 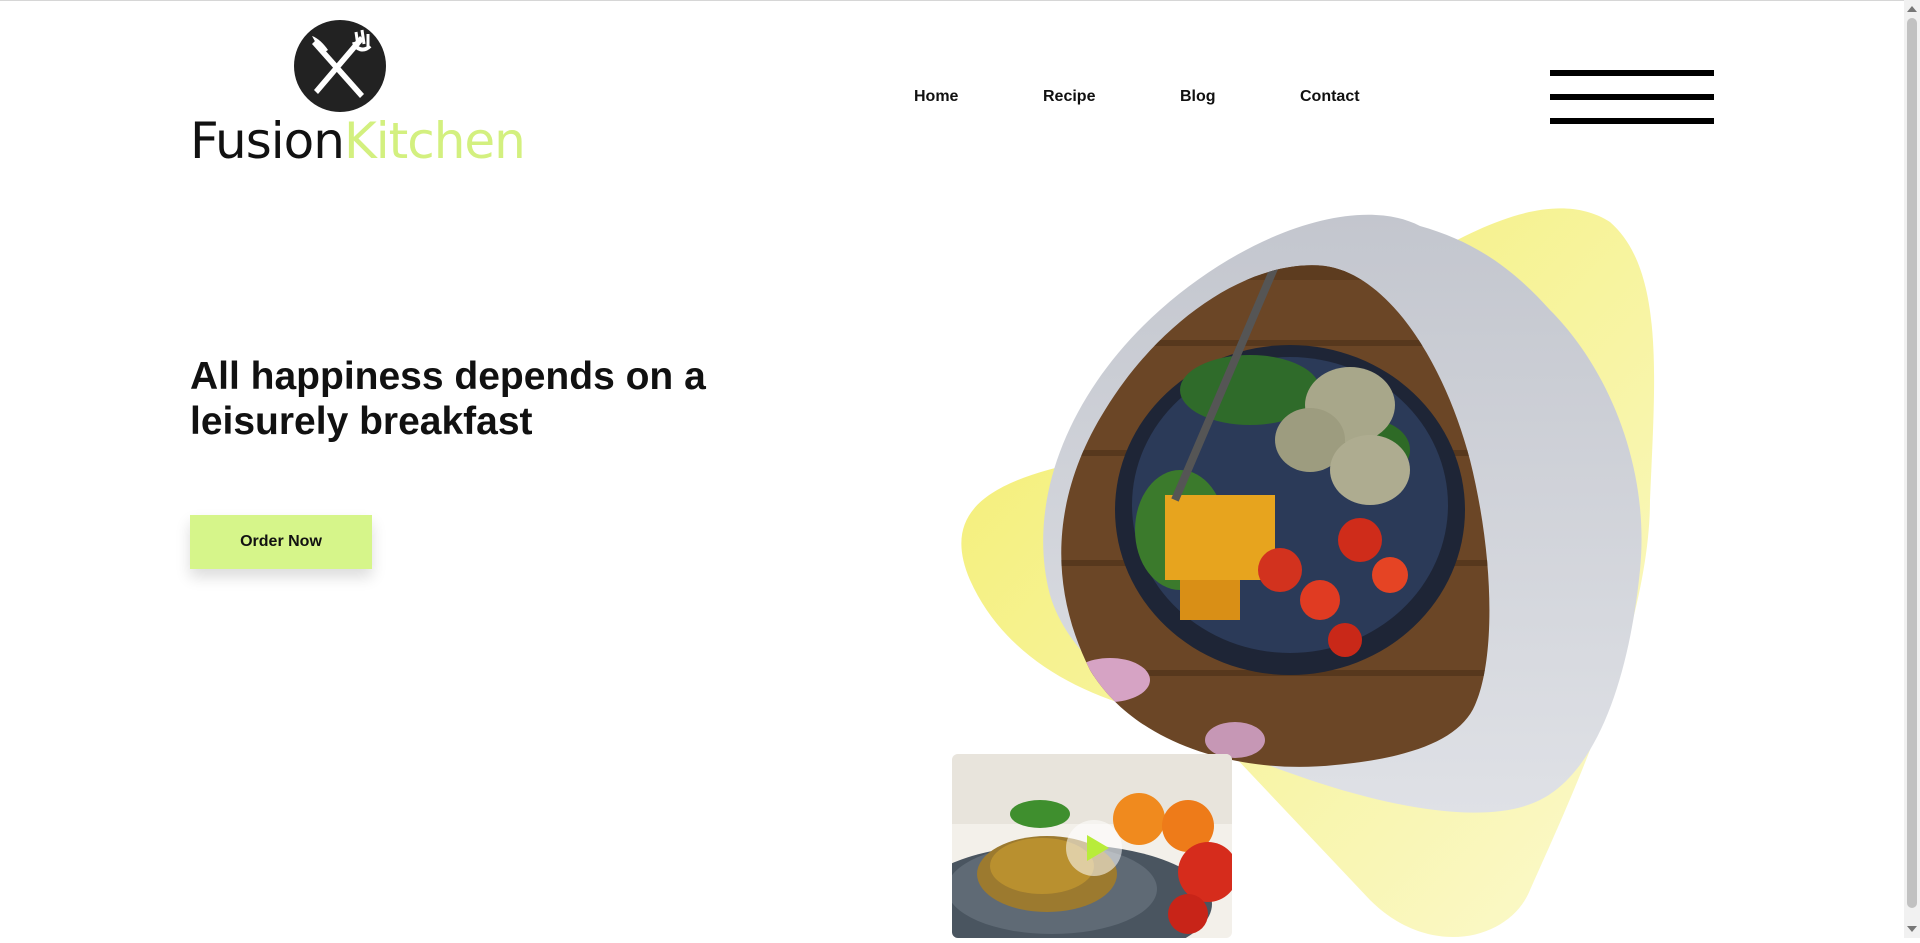 I want to click on nav-home-link: Home, so click(x=936, y=97).